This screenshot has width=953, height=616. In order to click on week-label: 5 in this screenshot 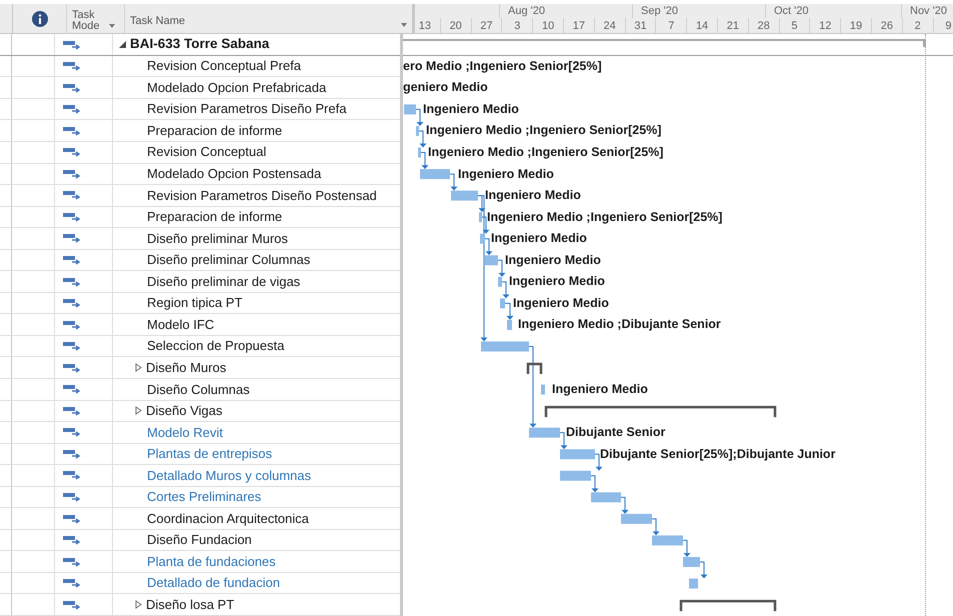, I will do `click(794, 26)`.